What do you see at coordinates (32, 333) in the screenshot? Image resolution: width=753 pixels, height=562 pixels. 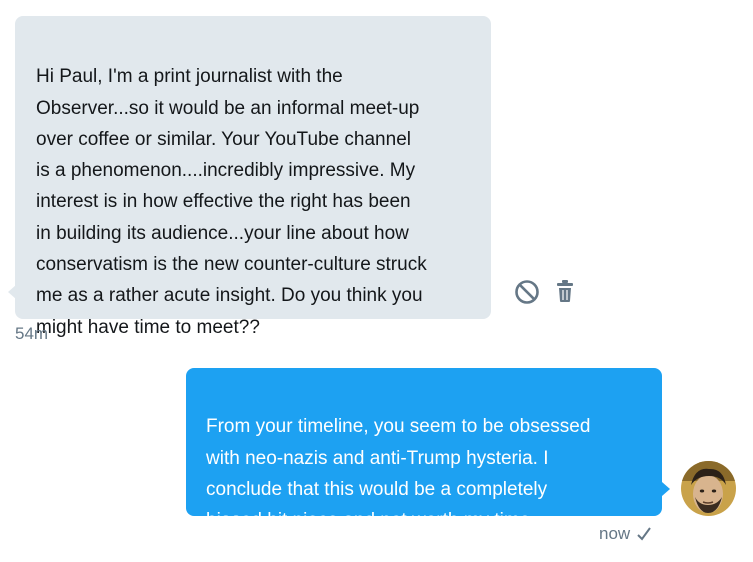 I see `incoming-timestamp: 54m` at bounding box center [32, 333].